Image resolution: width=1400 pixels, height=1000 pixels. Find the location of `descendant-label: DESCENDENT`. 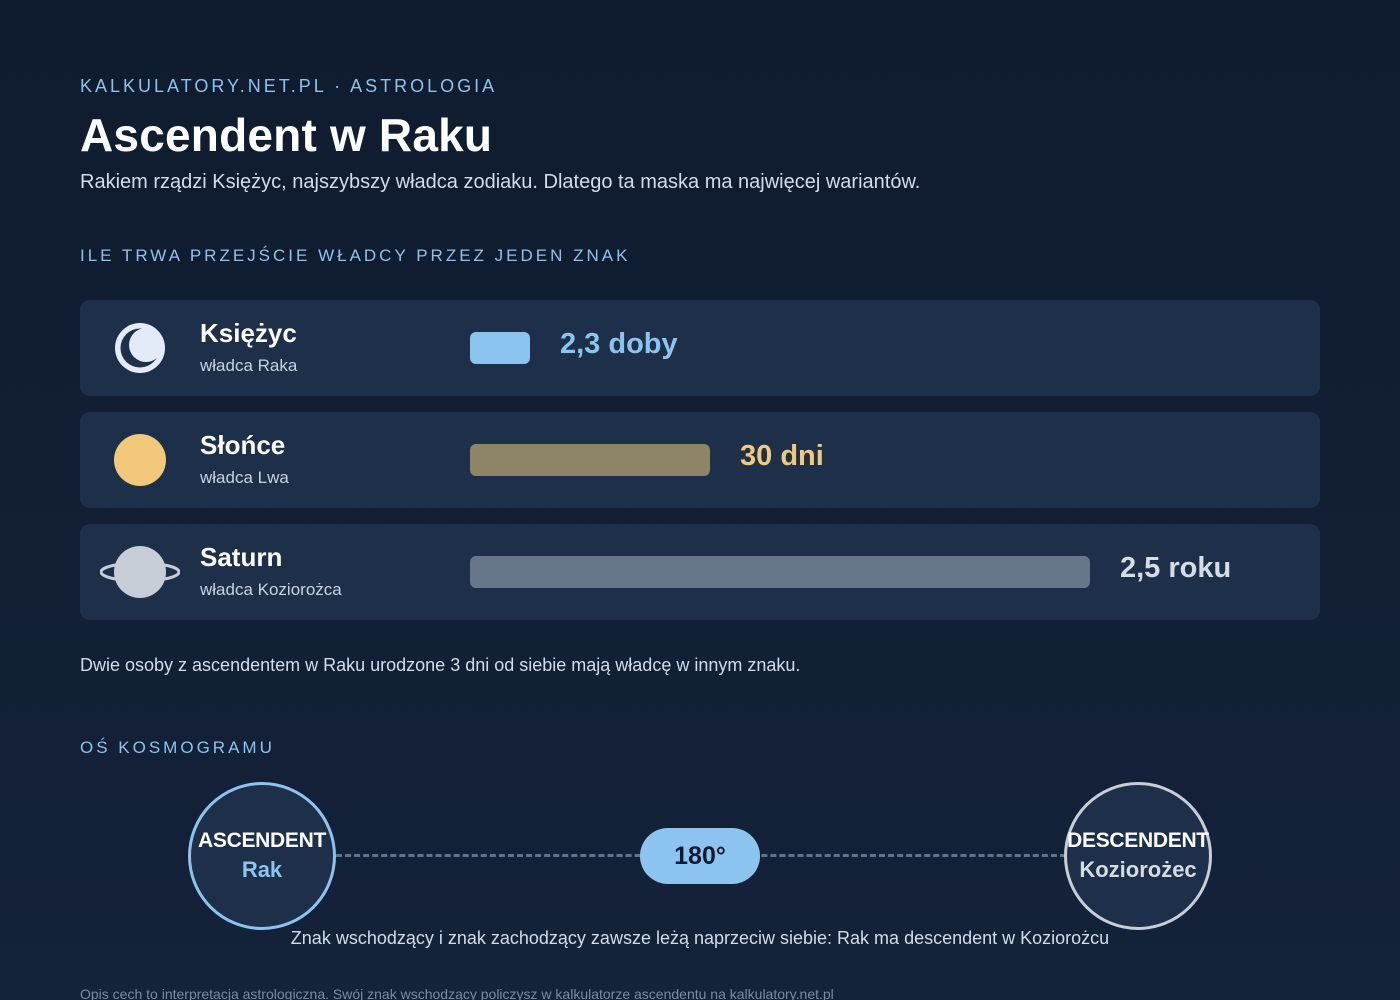

descendant-label: DESCENDENT is located at coordinates (1138, 840).